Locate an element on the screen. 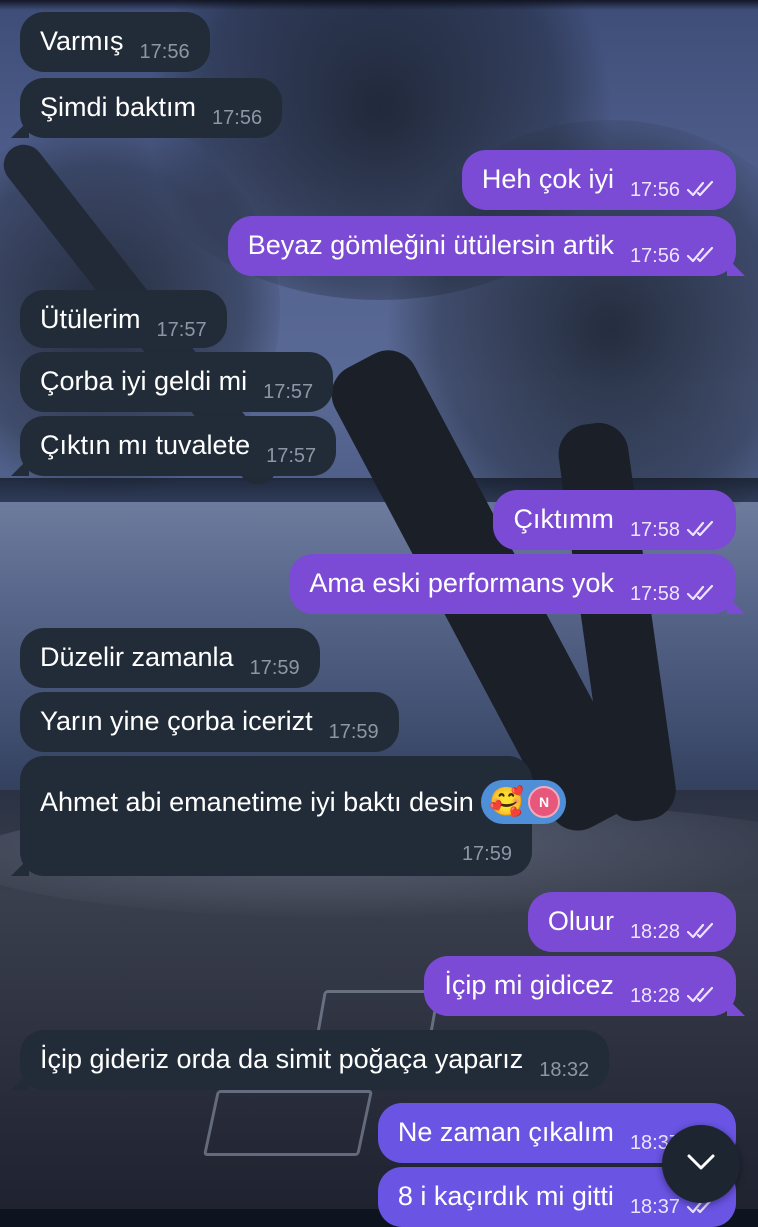 This screenshot has width=758, height=1227. message-time: 18:37 is located at coordinates (654, 1207).